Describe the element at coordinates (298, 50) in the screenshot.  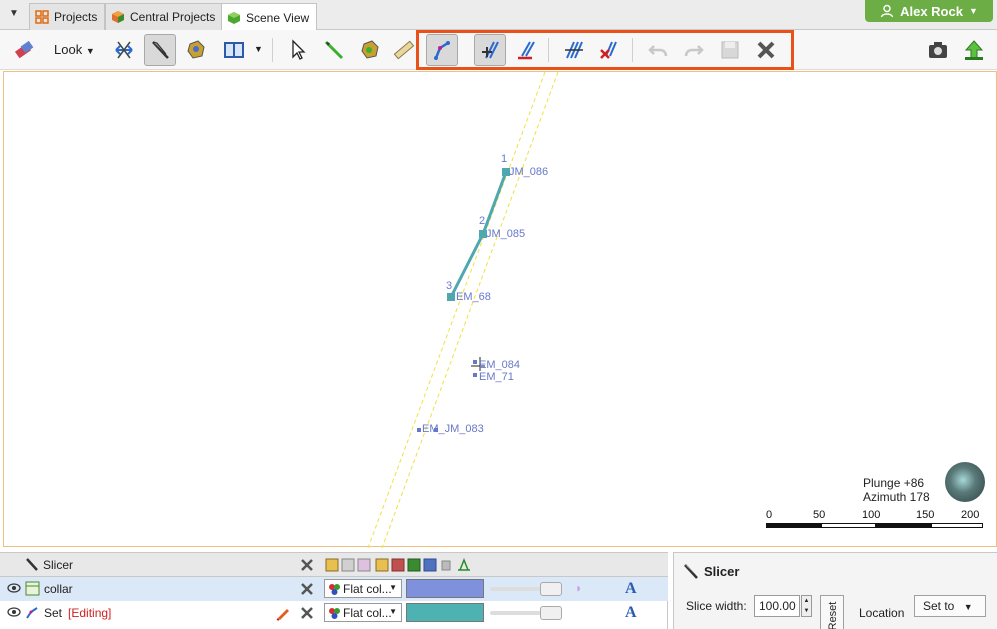
I see `select-cursor-icon` at that location.